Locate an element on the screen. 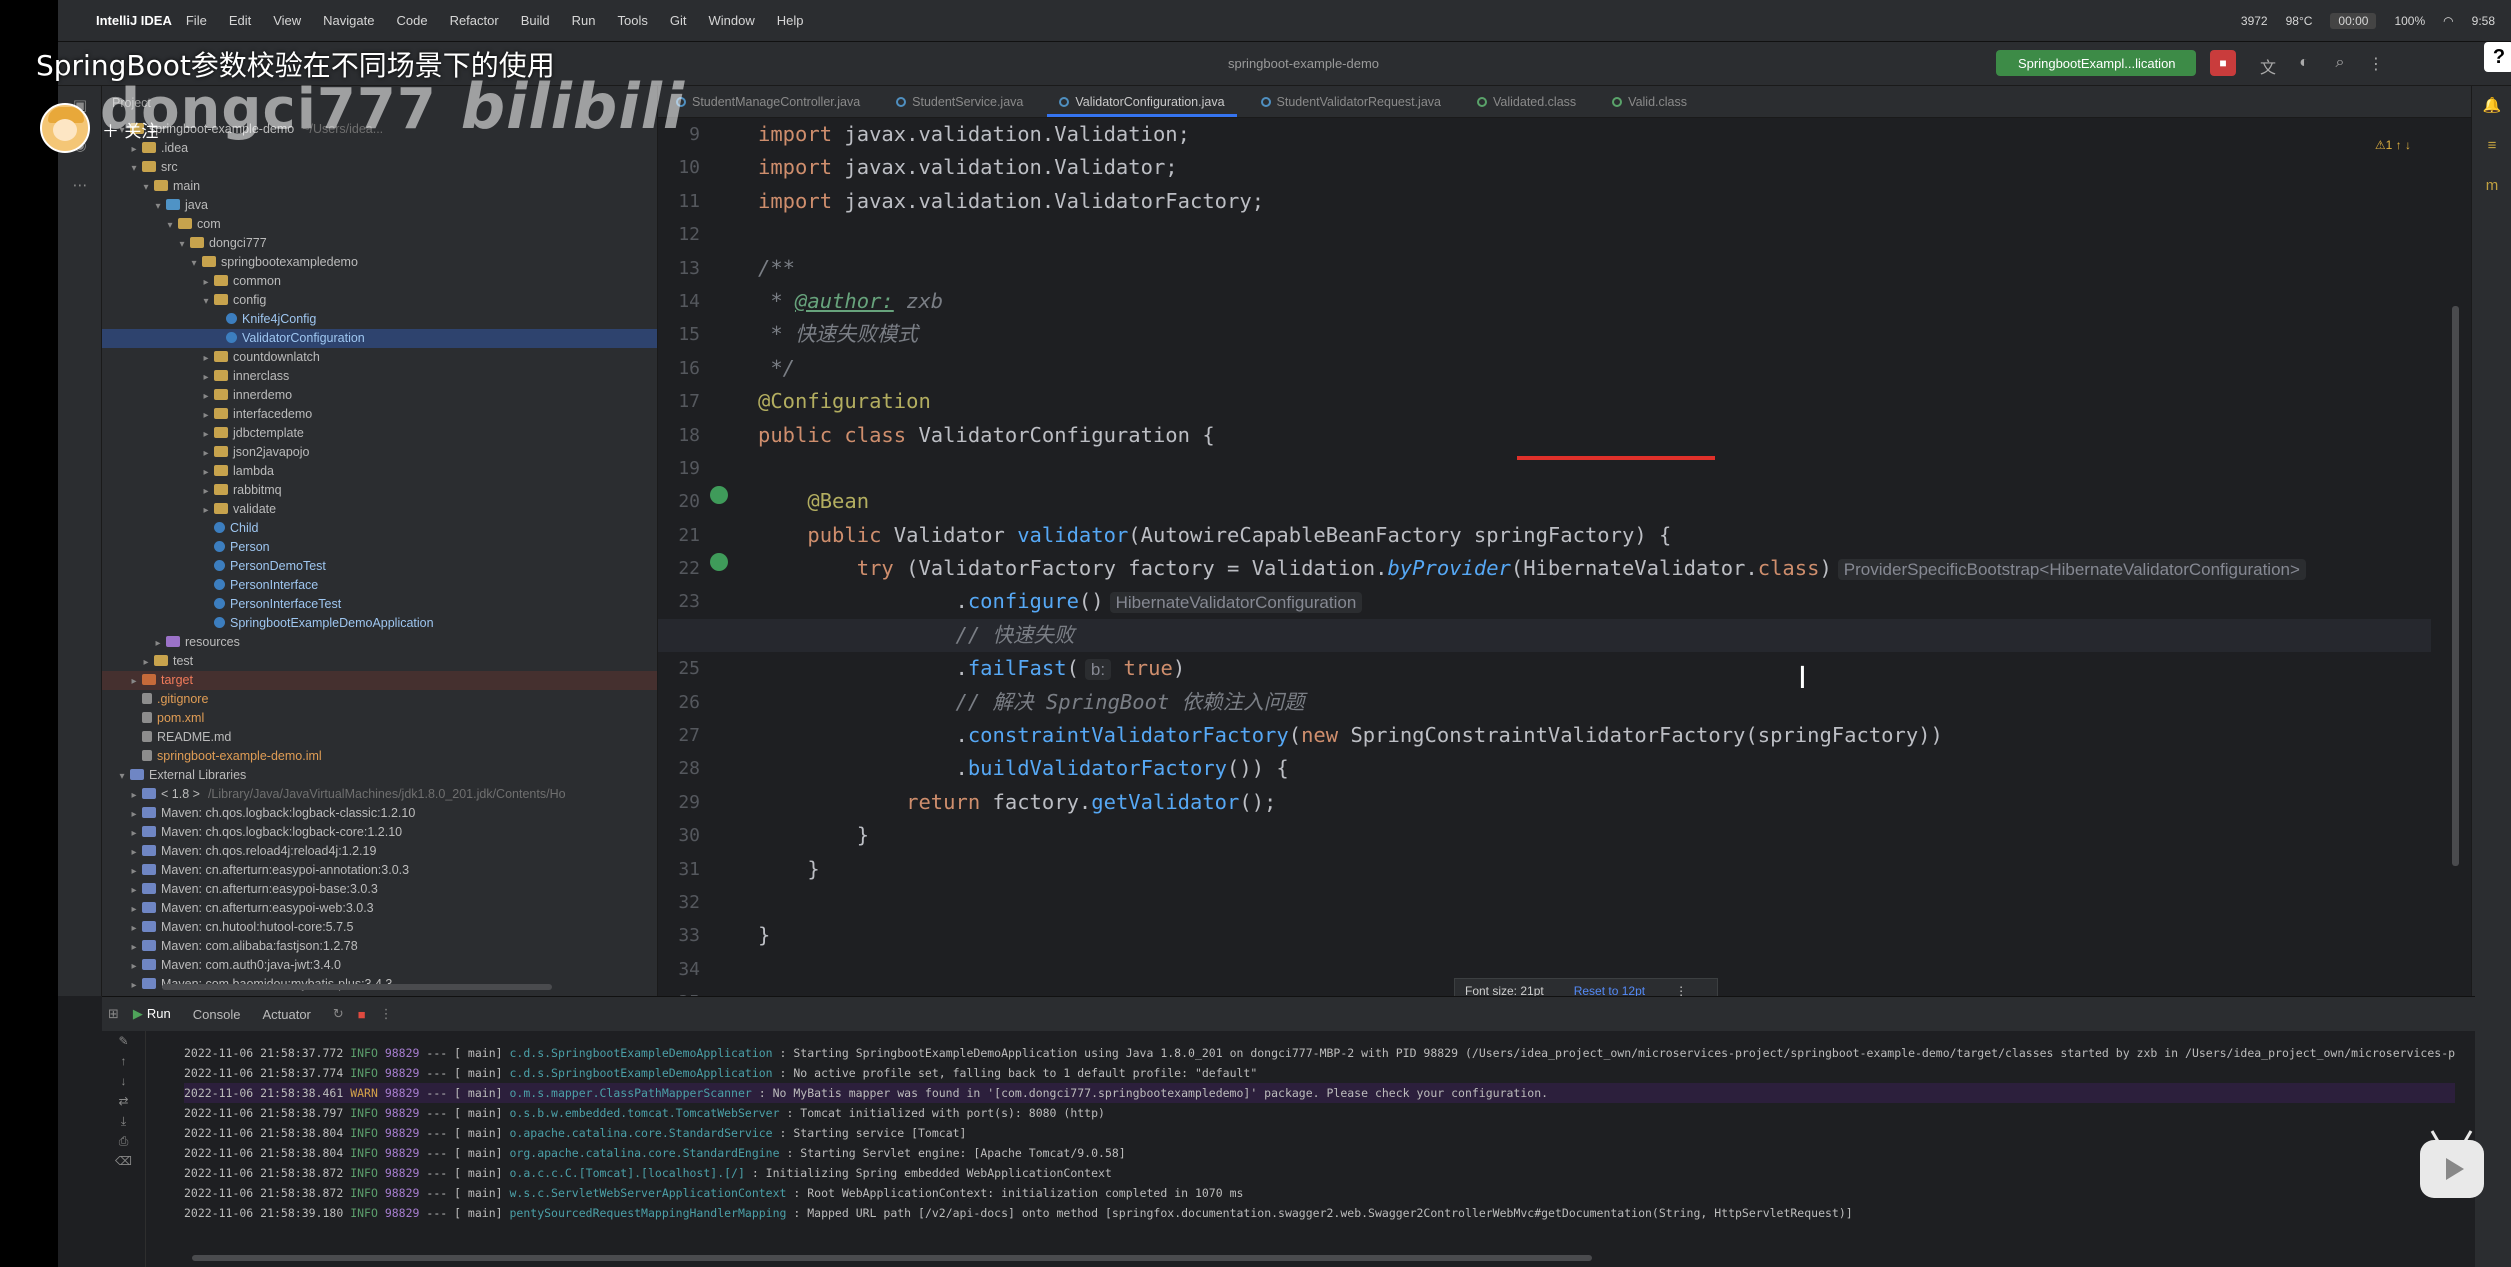  battery-readout: 100% is located at coordinates (2409, 21).